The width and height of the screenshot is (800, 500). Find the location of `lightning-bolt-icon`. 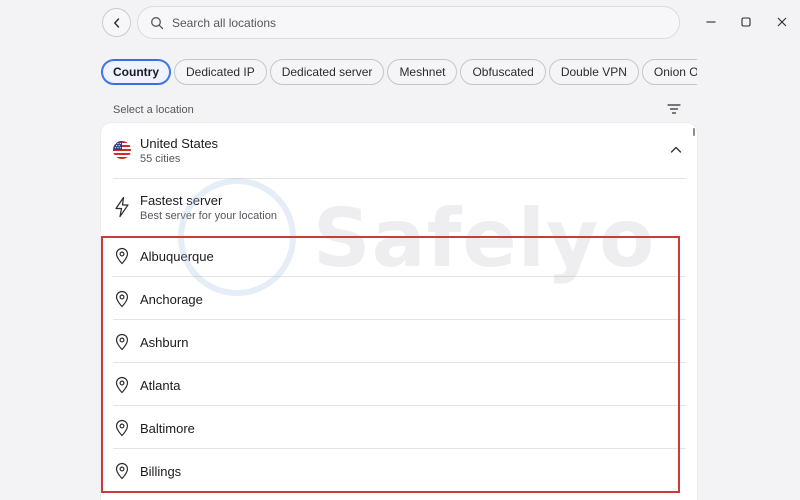

lightning-bolt-icon is located at coordinates (122, 207).